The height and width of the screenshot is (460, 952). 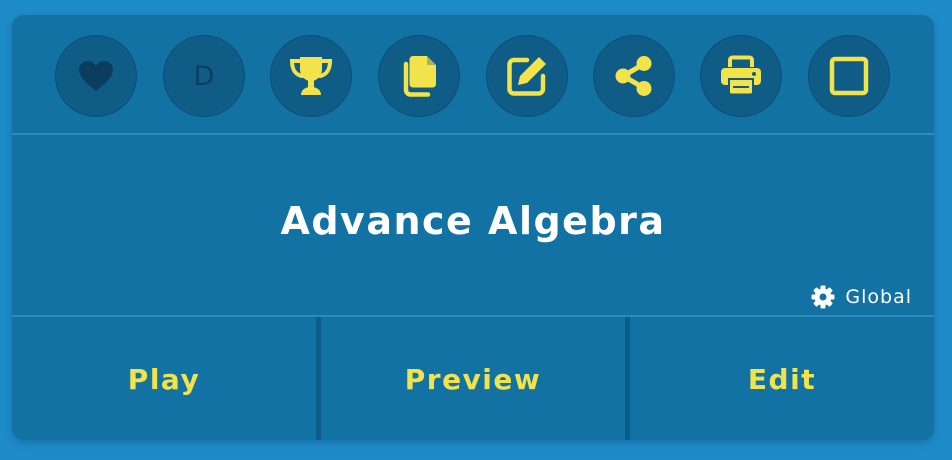 What do you see at coordinates (164, 378) in the screenshot?
I see `play-button: Play` at bounding box center [164, 378].